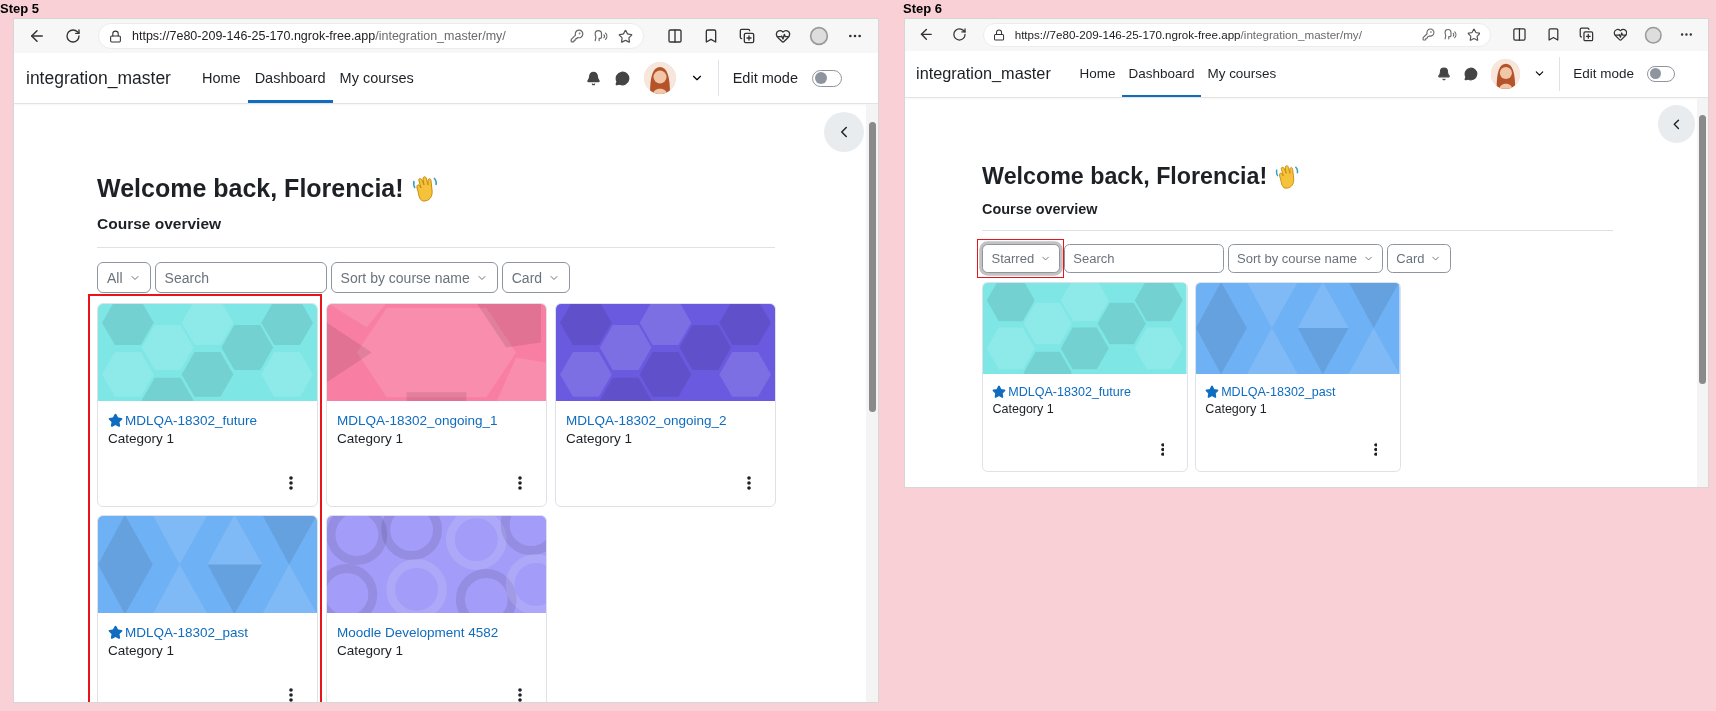 Image resolution: width=1716 pixels, height=711 pixels. I want to click on course-link: Moodle Development 4582, so click(436, 632).